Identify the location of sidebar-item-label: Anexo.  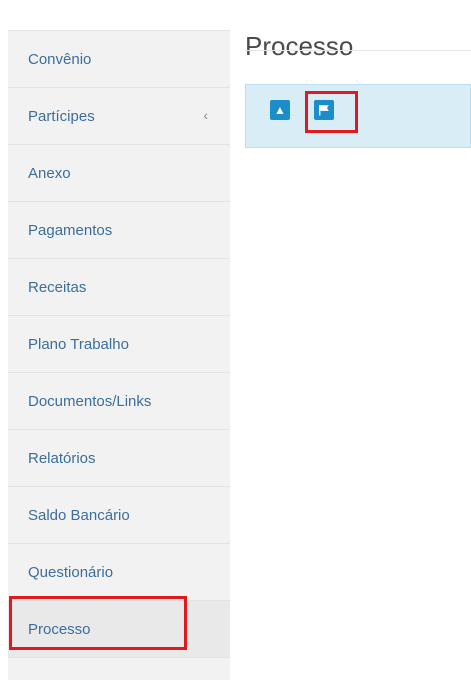
(49, 173).